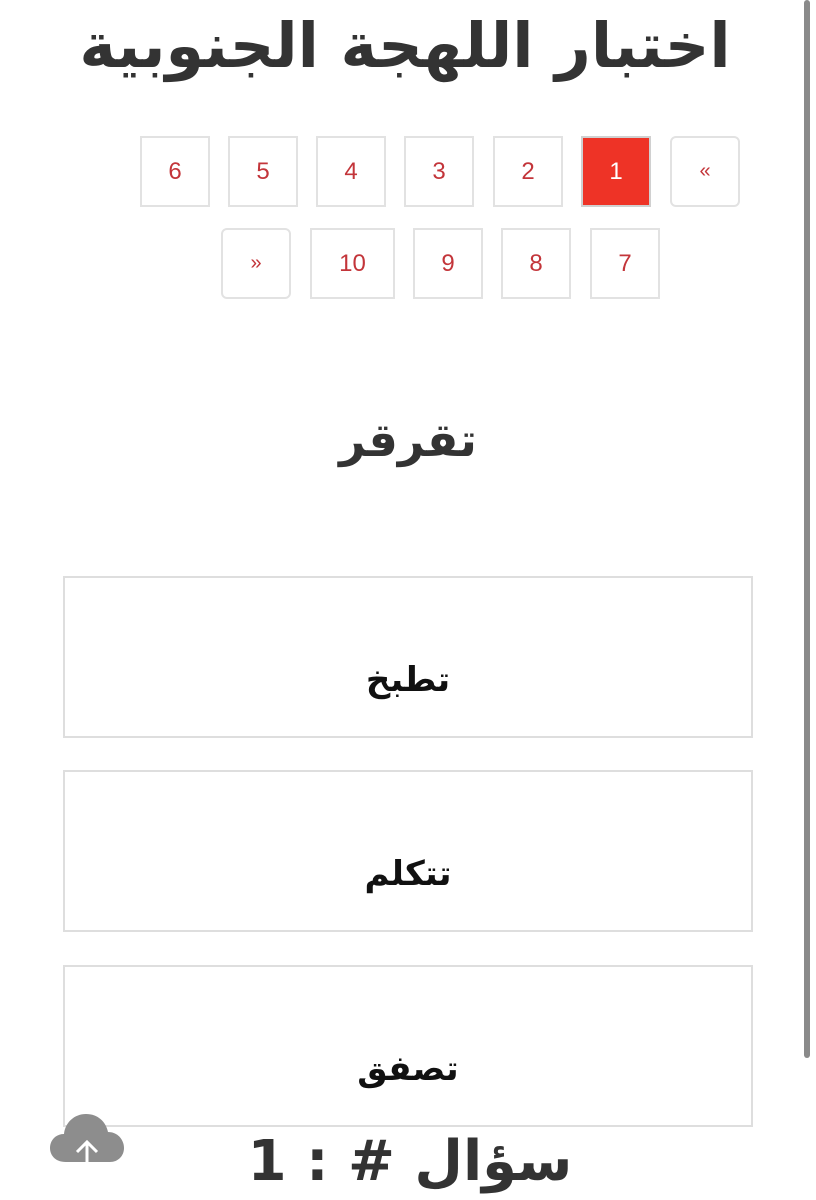  Describe the element at coordinates (351, 171) in the screenshot. I see `page-4-button: 4` at that location.